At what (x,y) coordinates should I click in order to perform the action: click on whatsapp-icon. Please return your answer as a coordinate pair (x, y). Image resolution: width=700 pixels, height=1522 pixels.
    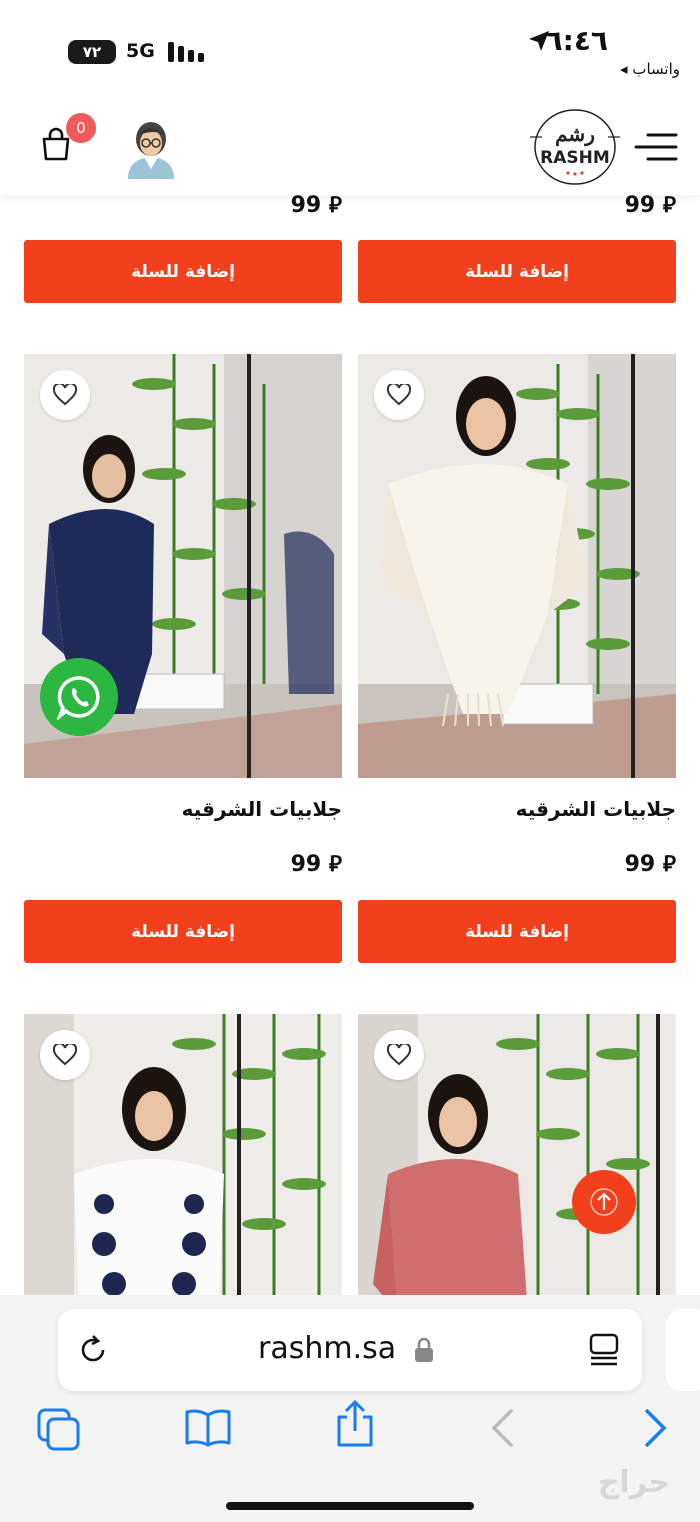
    Looking at the image, I should click on (78, 698).